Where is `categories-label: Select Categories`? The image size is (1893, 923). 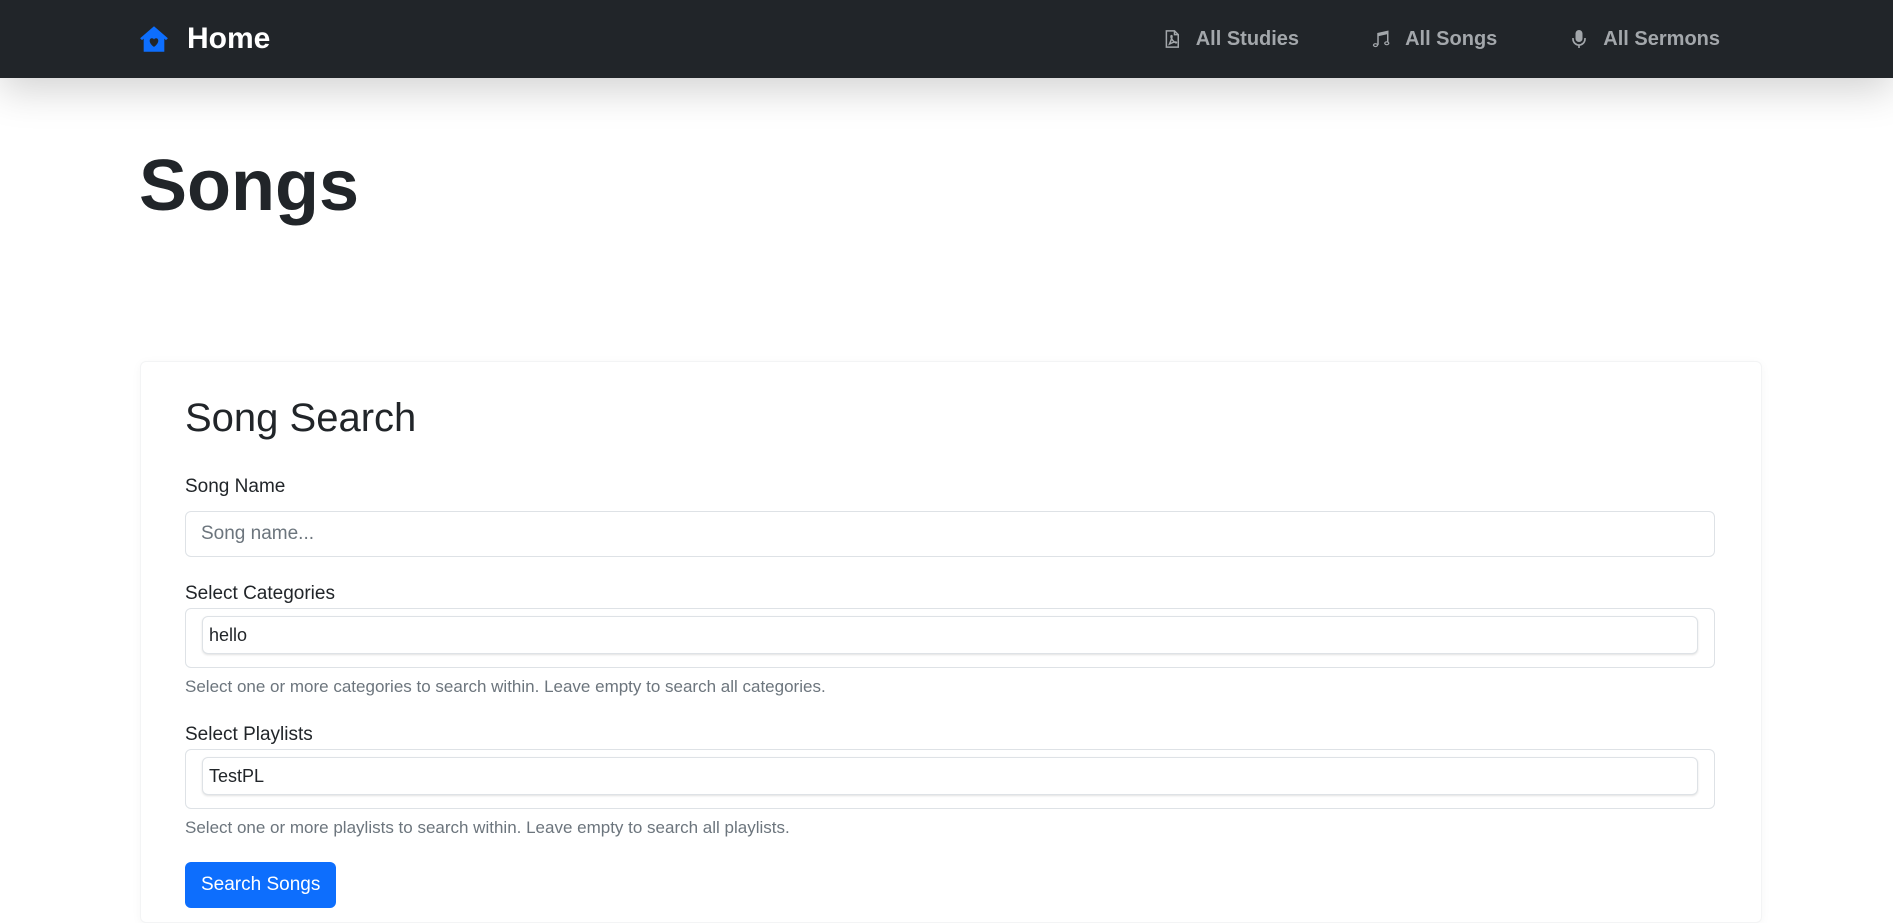
categories-label: Select Categories is located at coordinates (260, 593).